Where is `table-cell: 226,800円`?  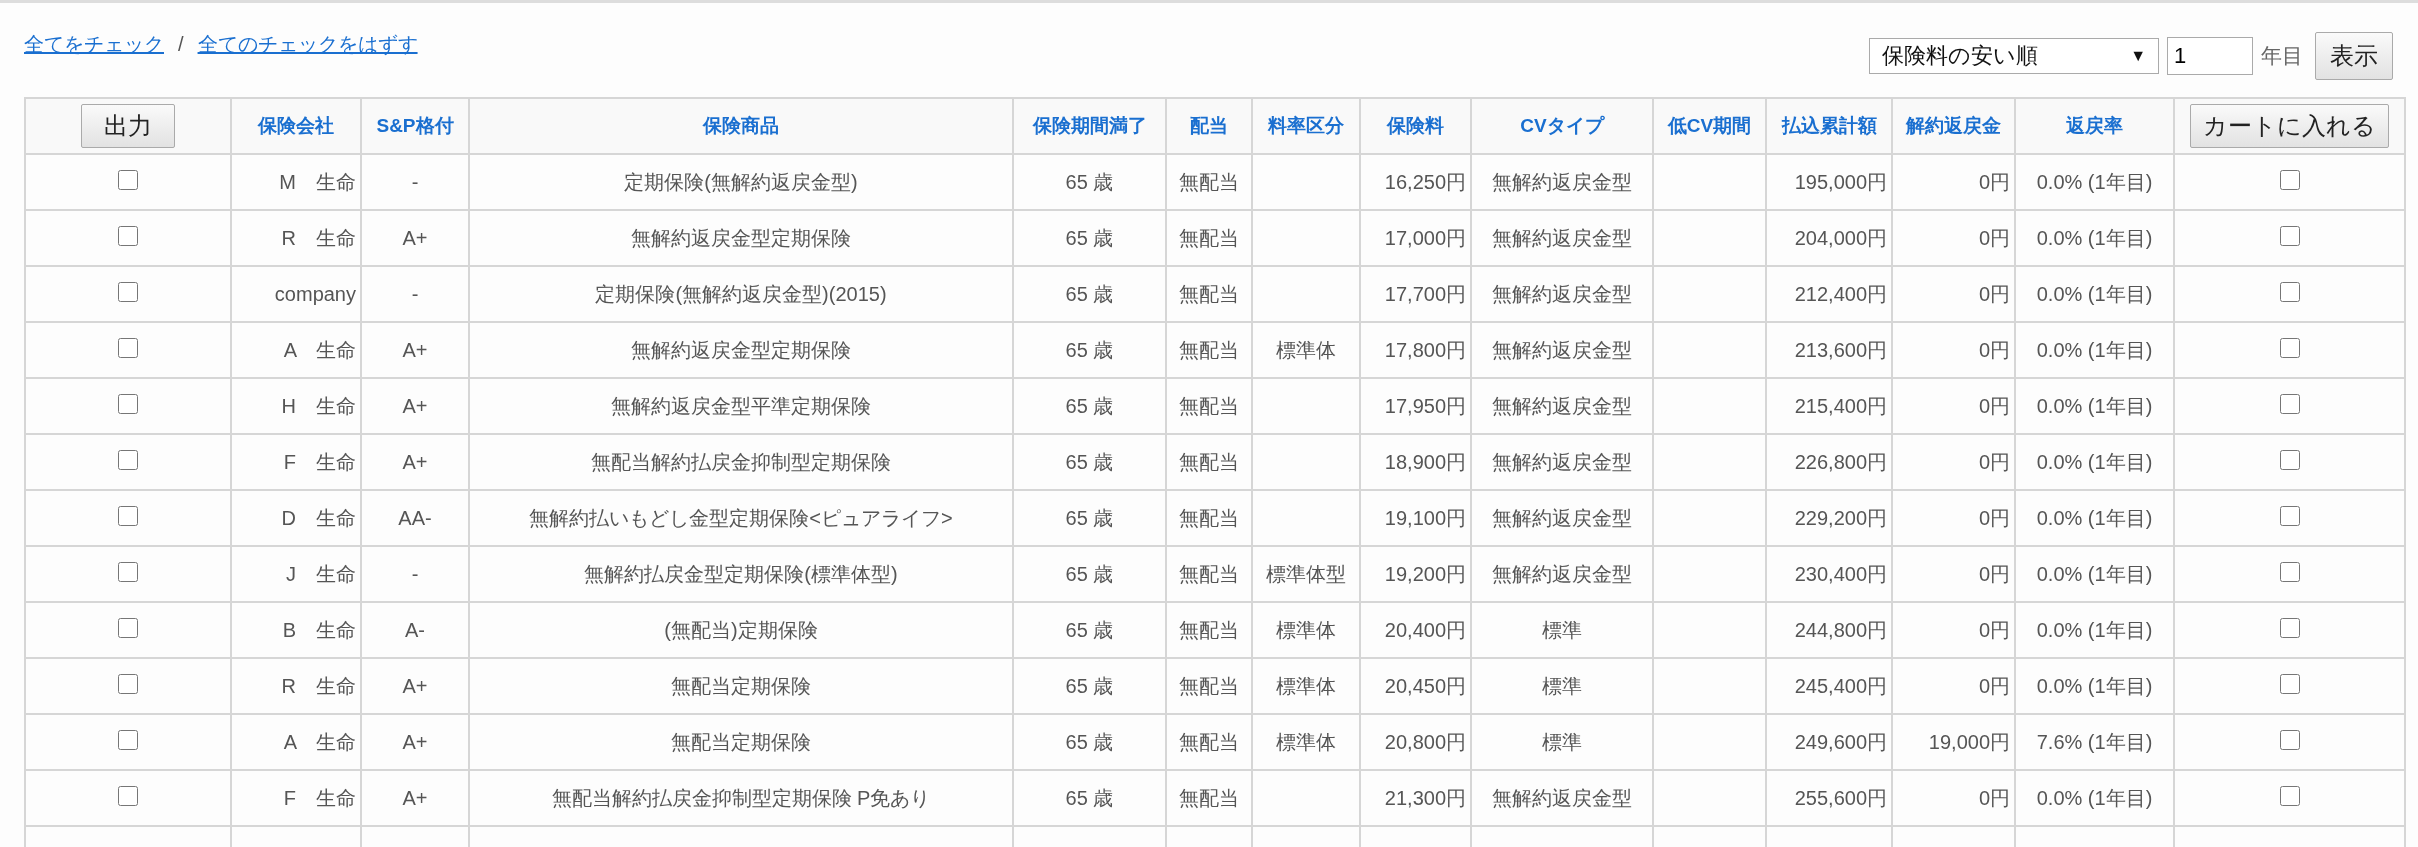
table-cell: 226,800円 is located at coordinates (1840, 461).